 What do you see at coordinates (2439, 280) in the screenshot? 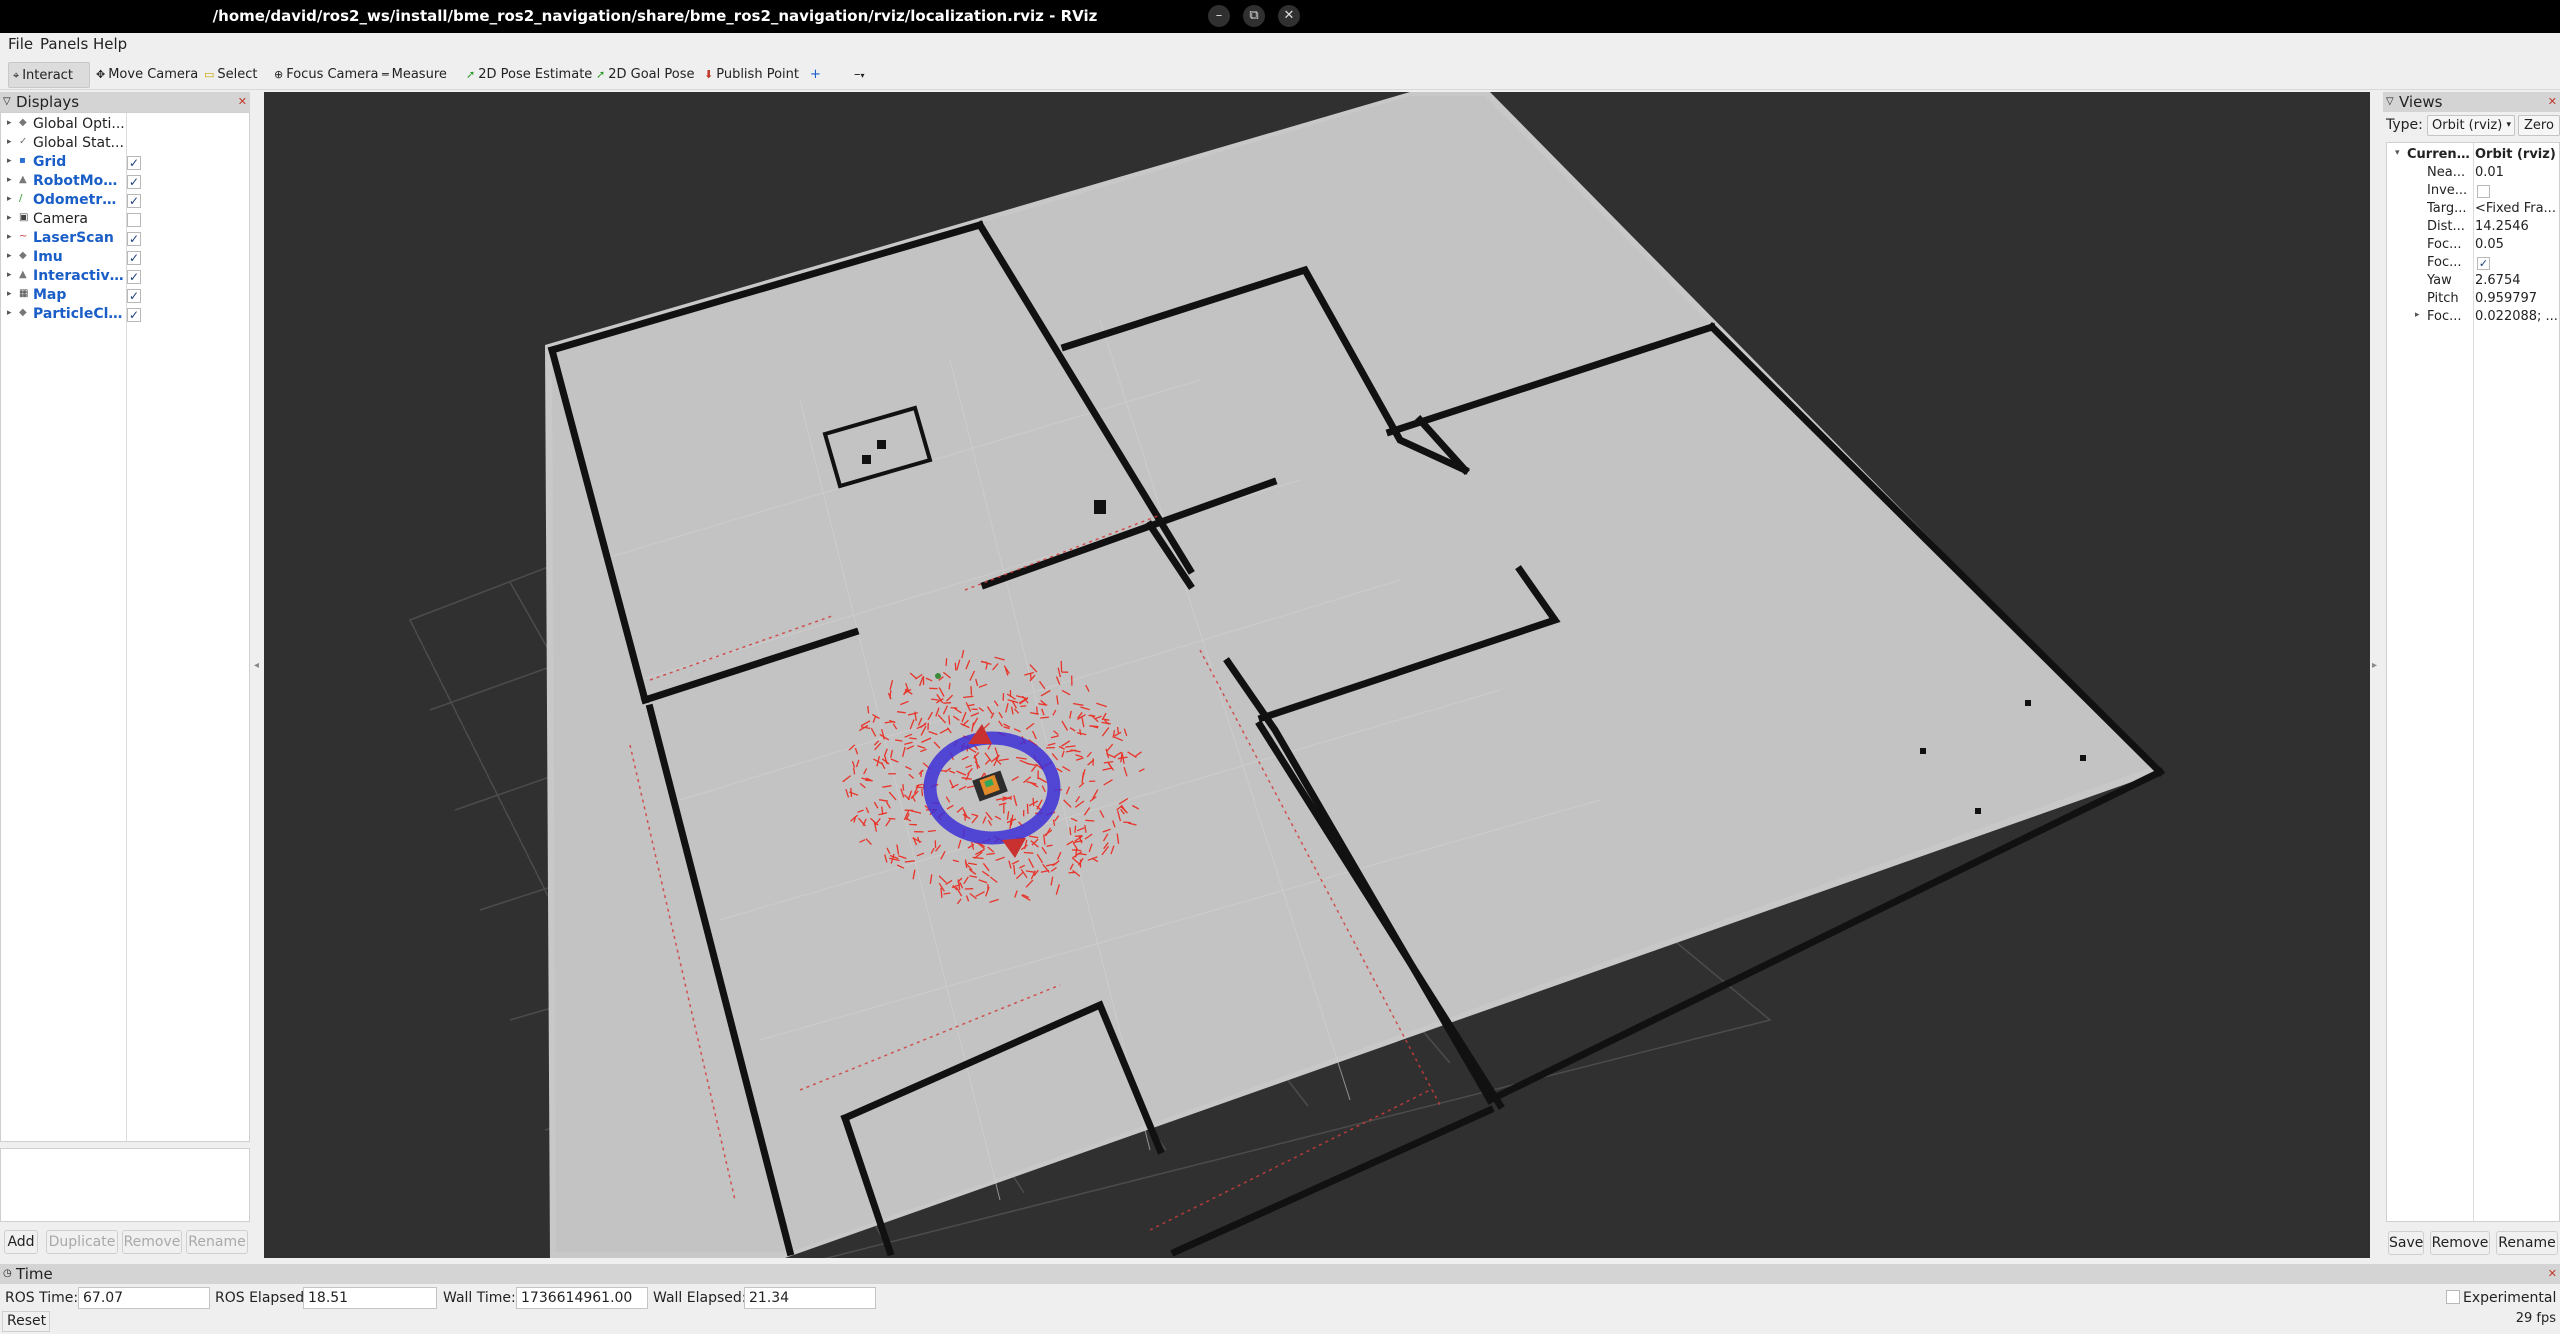
I see `view-property-key: Yaw` at bounding box center [2439, 280].